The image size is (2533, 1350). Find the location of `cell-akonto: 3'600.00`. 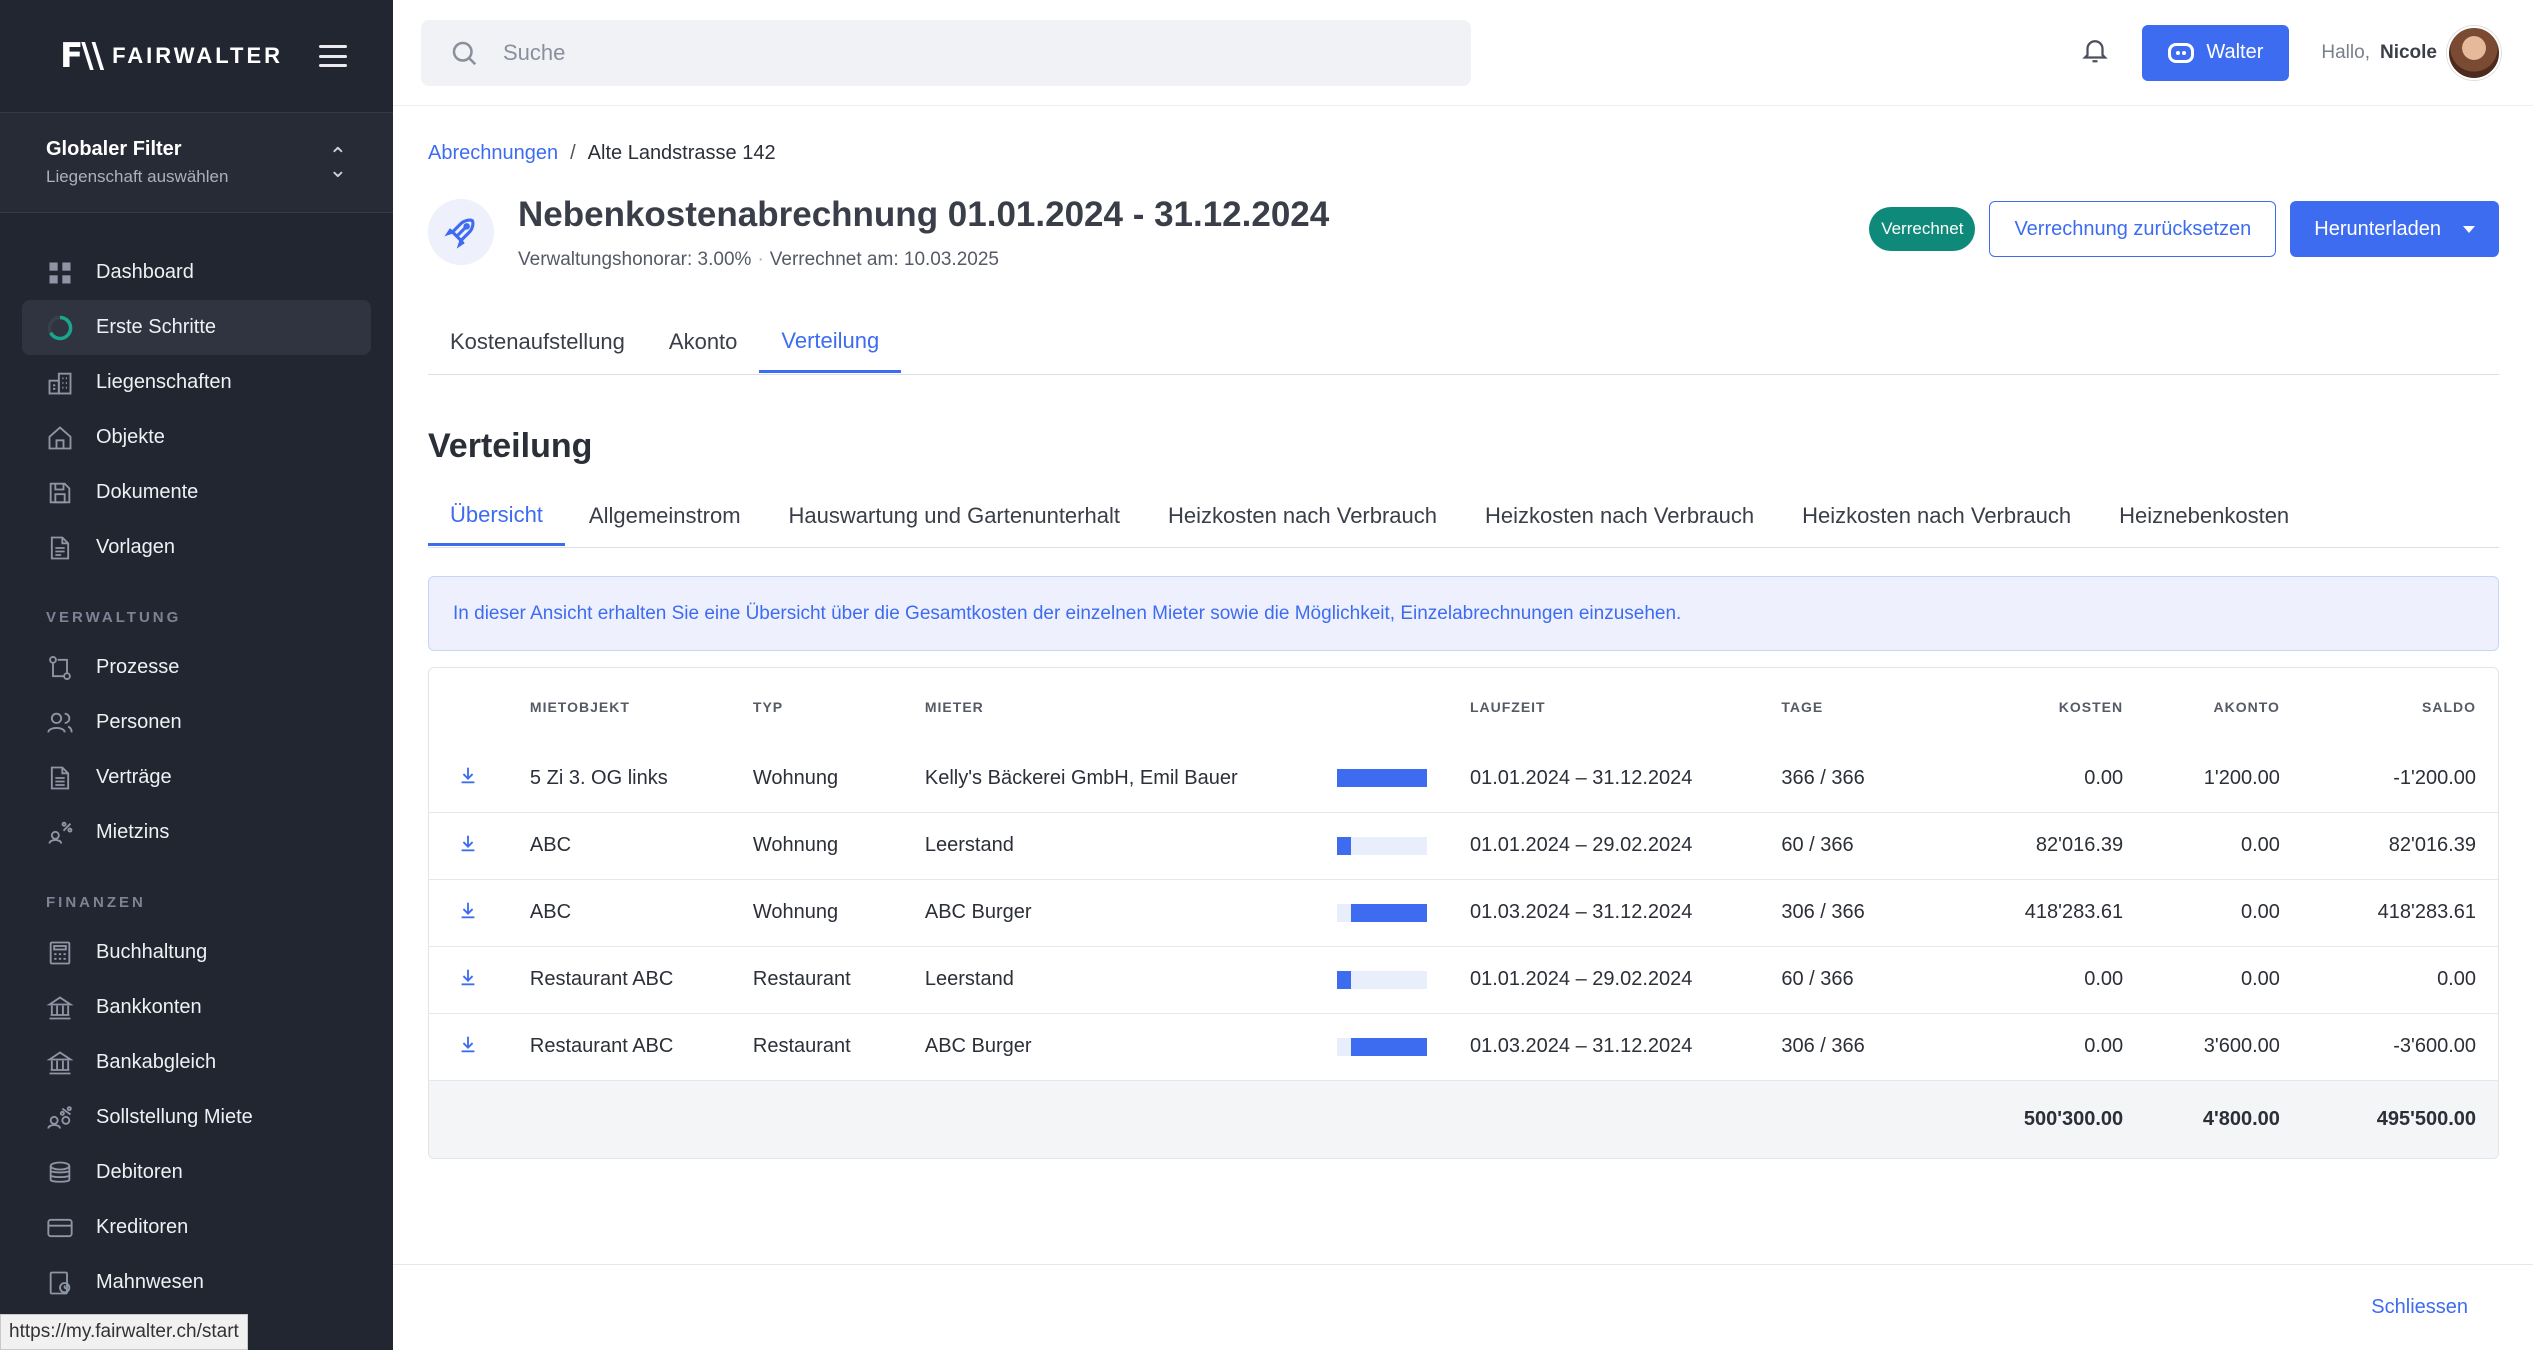

cell-akonto: 3'600.00 is located at coordinates (2201, 1046).